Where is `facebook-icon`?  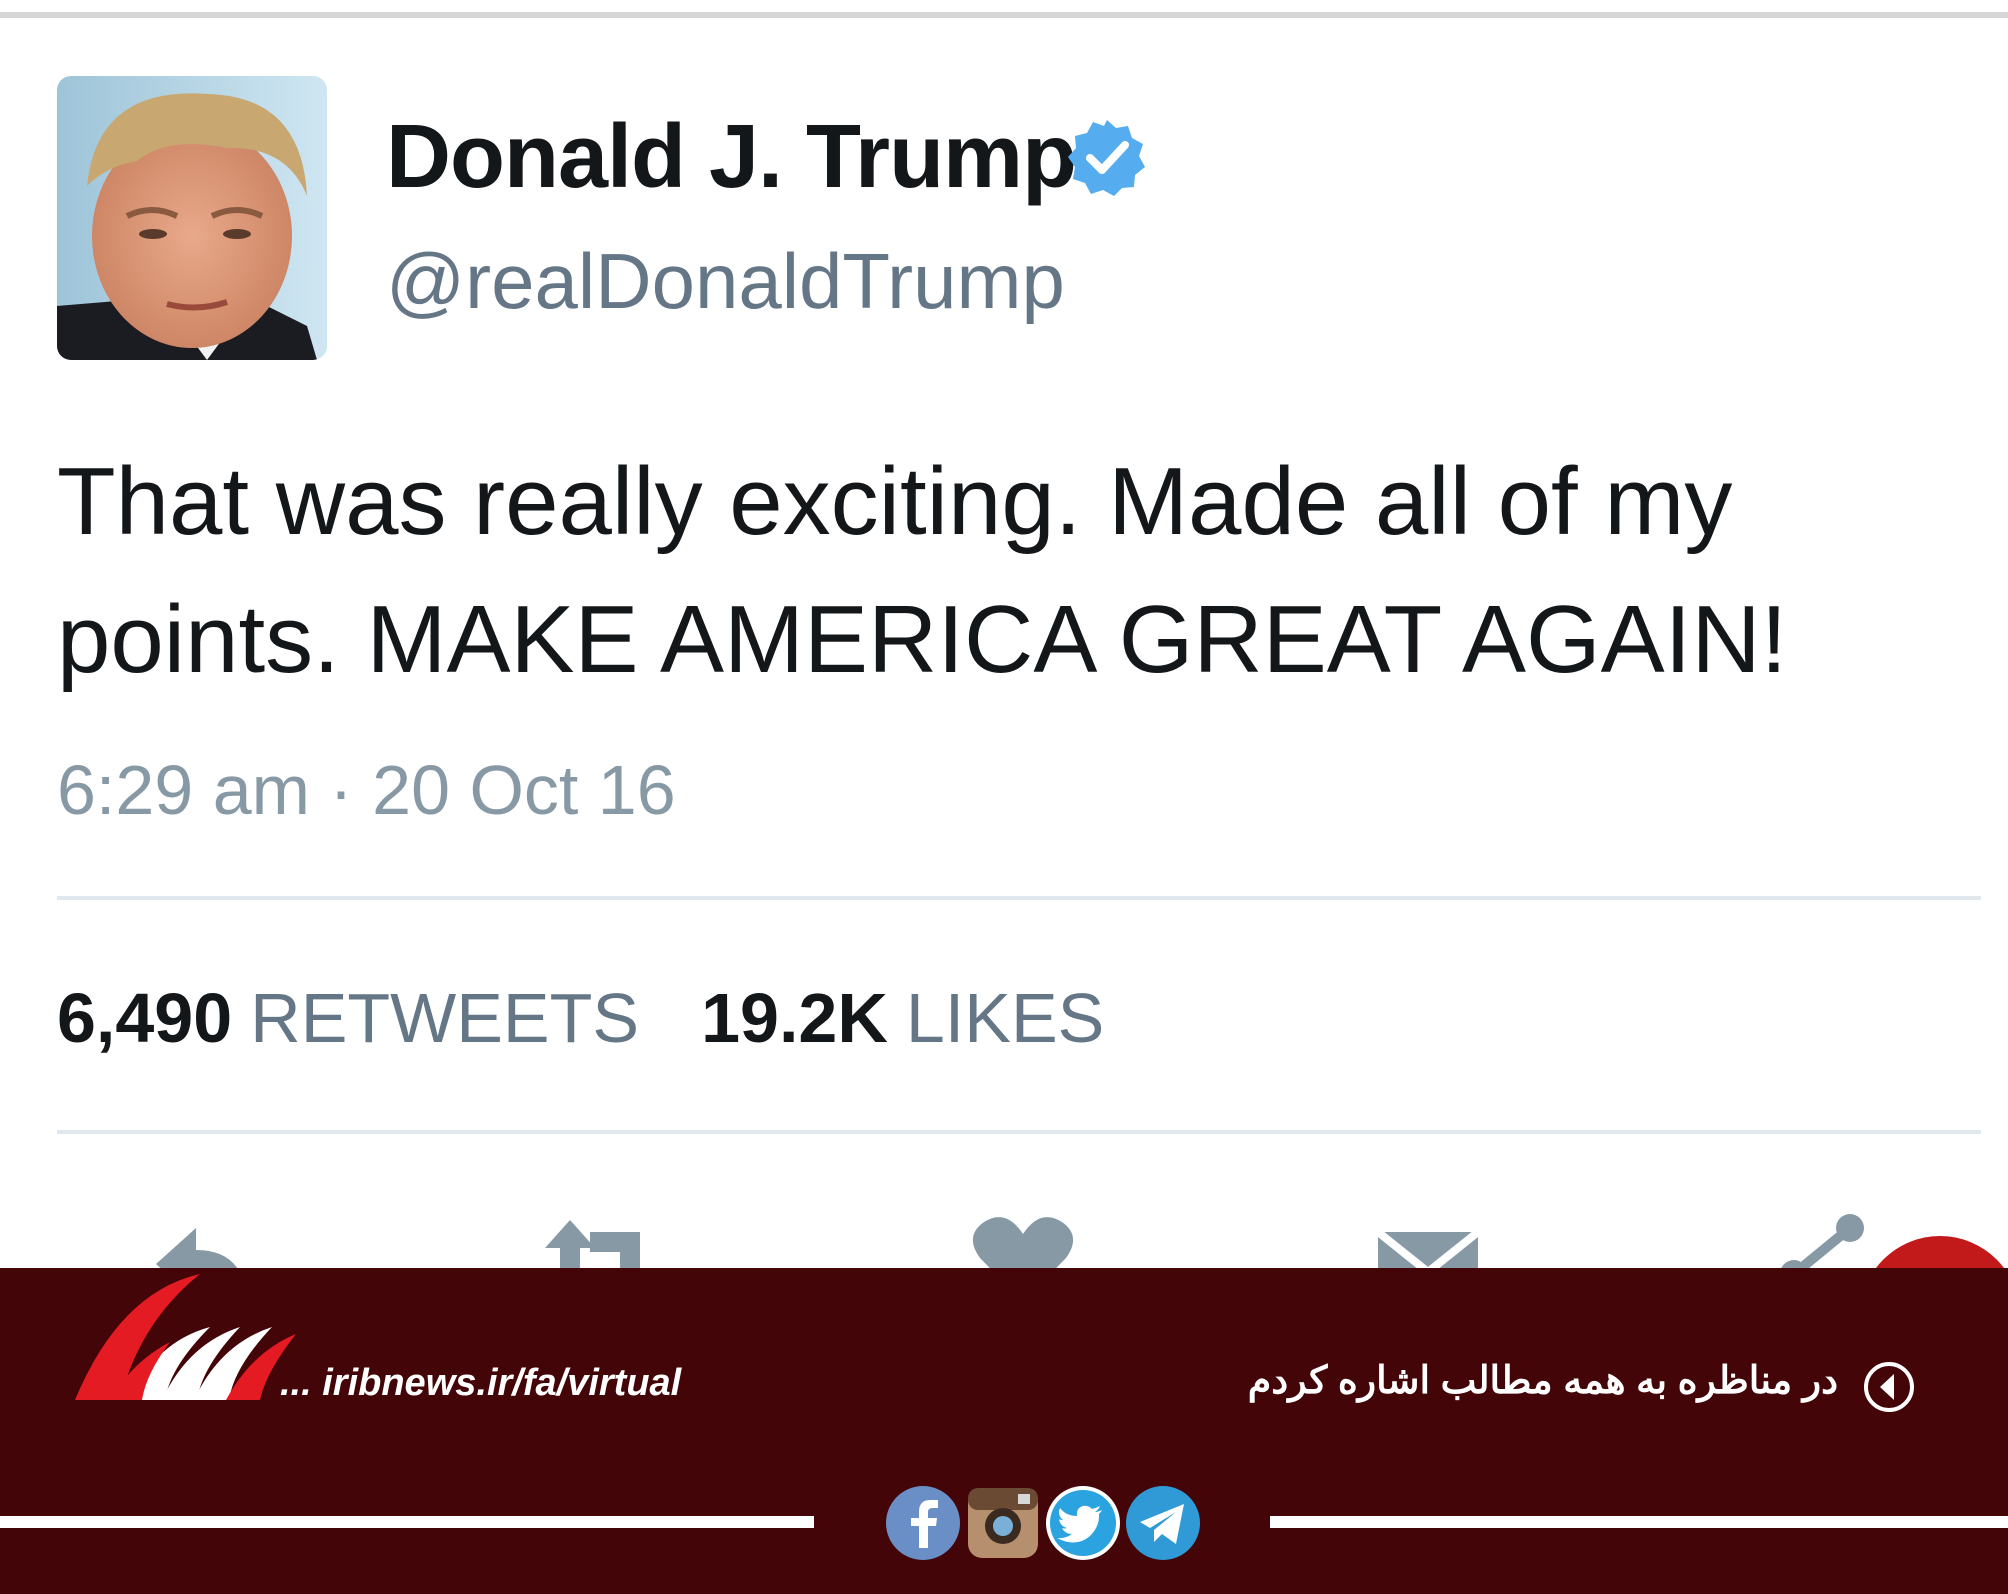 facebook-icon is located at coordinates (923, 1523).